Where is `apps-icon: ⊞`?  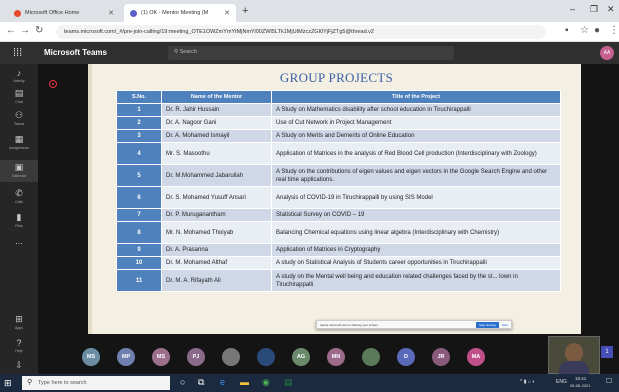
apps-icon: ⊞ is located at coordinates (19, 319).